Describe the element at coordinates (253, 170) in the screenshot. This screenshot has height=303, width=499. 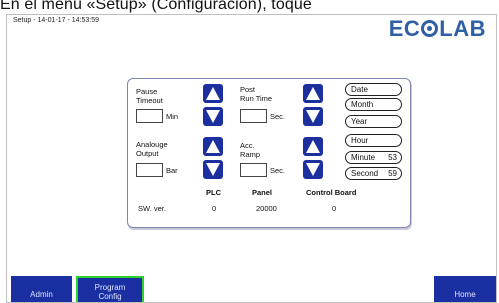
I see `acc-ramp-field` at that location.